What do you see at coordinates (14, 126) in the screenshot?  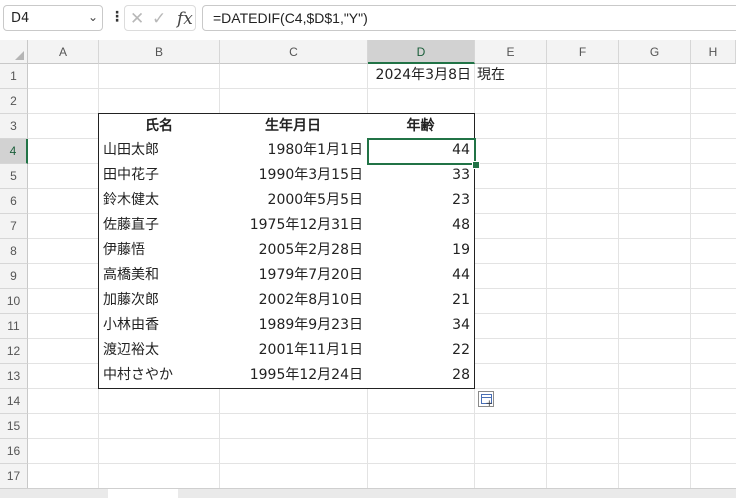 I see `row-header-3: 3` at bounding box center [14, 126].